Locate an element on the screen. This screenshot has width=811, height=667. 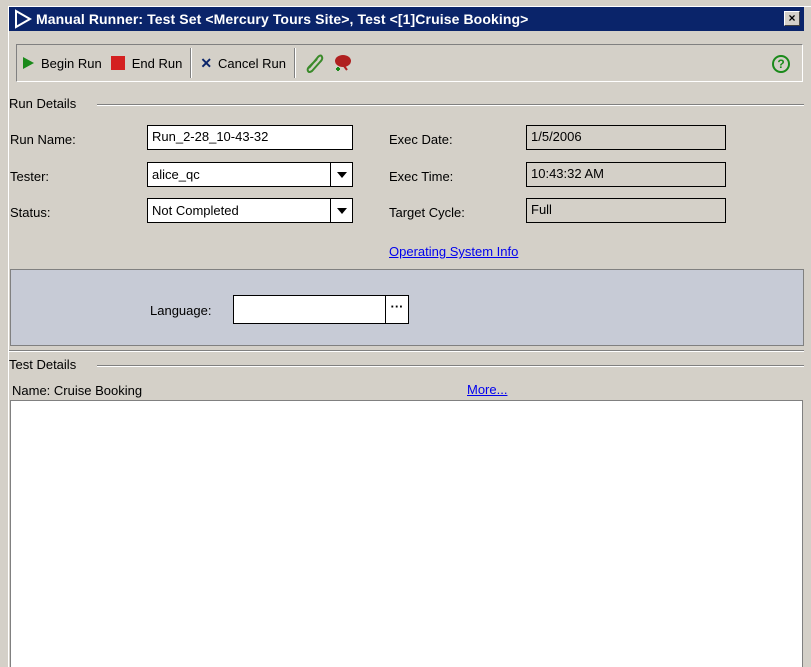
test-details-heading: Test Details is located at coordinates (45, 364).